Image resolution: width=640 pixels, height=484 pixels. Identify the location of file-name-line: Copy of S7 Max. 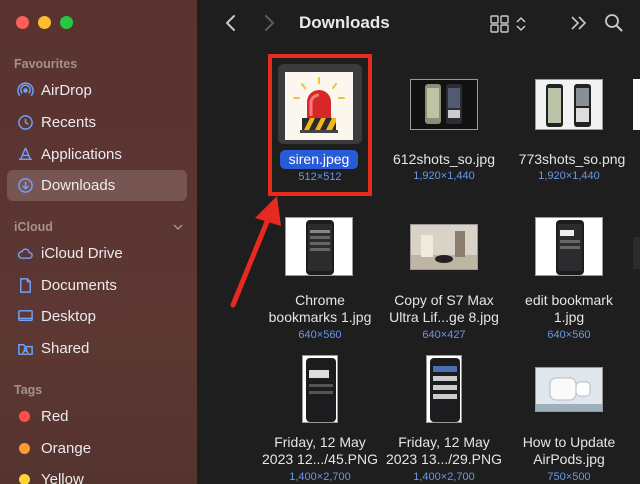
(444, 300).